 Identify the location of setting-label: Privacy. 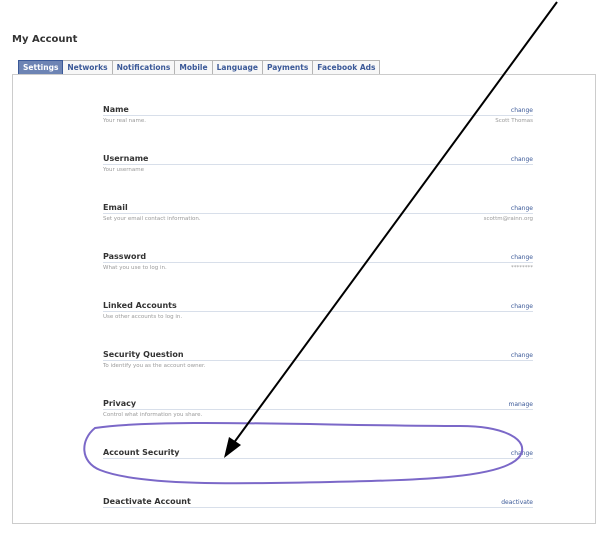
(120, 403).